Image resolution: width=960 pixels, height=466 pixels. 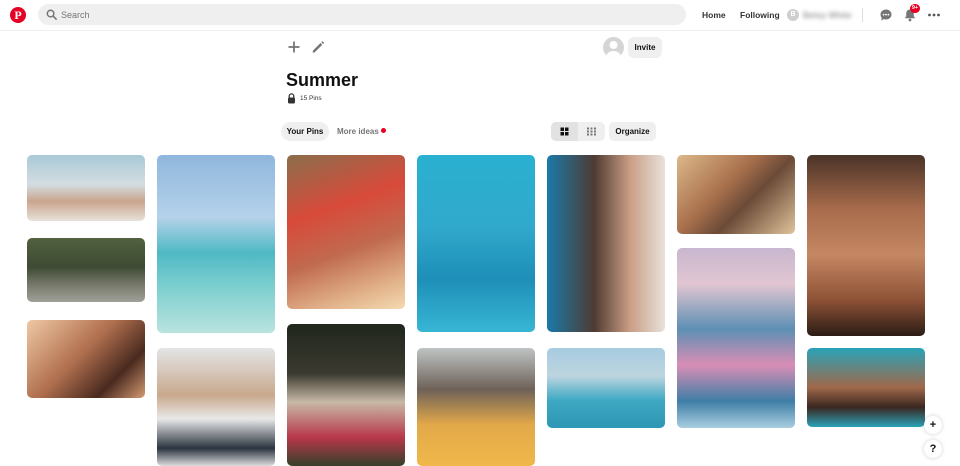 What do you see at coordinates (793, 15) in the screenshot?
I see `avatar: B` at bounding box center [793, 15].